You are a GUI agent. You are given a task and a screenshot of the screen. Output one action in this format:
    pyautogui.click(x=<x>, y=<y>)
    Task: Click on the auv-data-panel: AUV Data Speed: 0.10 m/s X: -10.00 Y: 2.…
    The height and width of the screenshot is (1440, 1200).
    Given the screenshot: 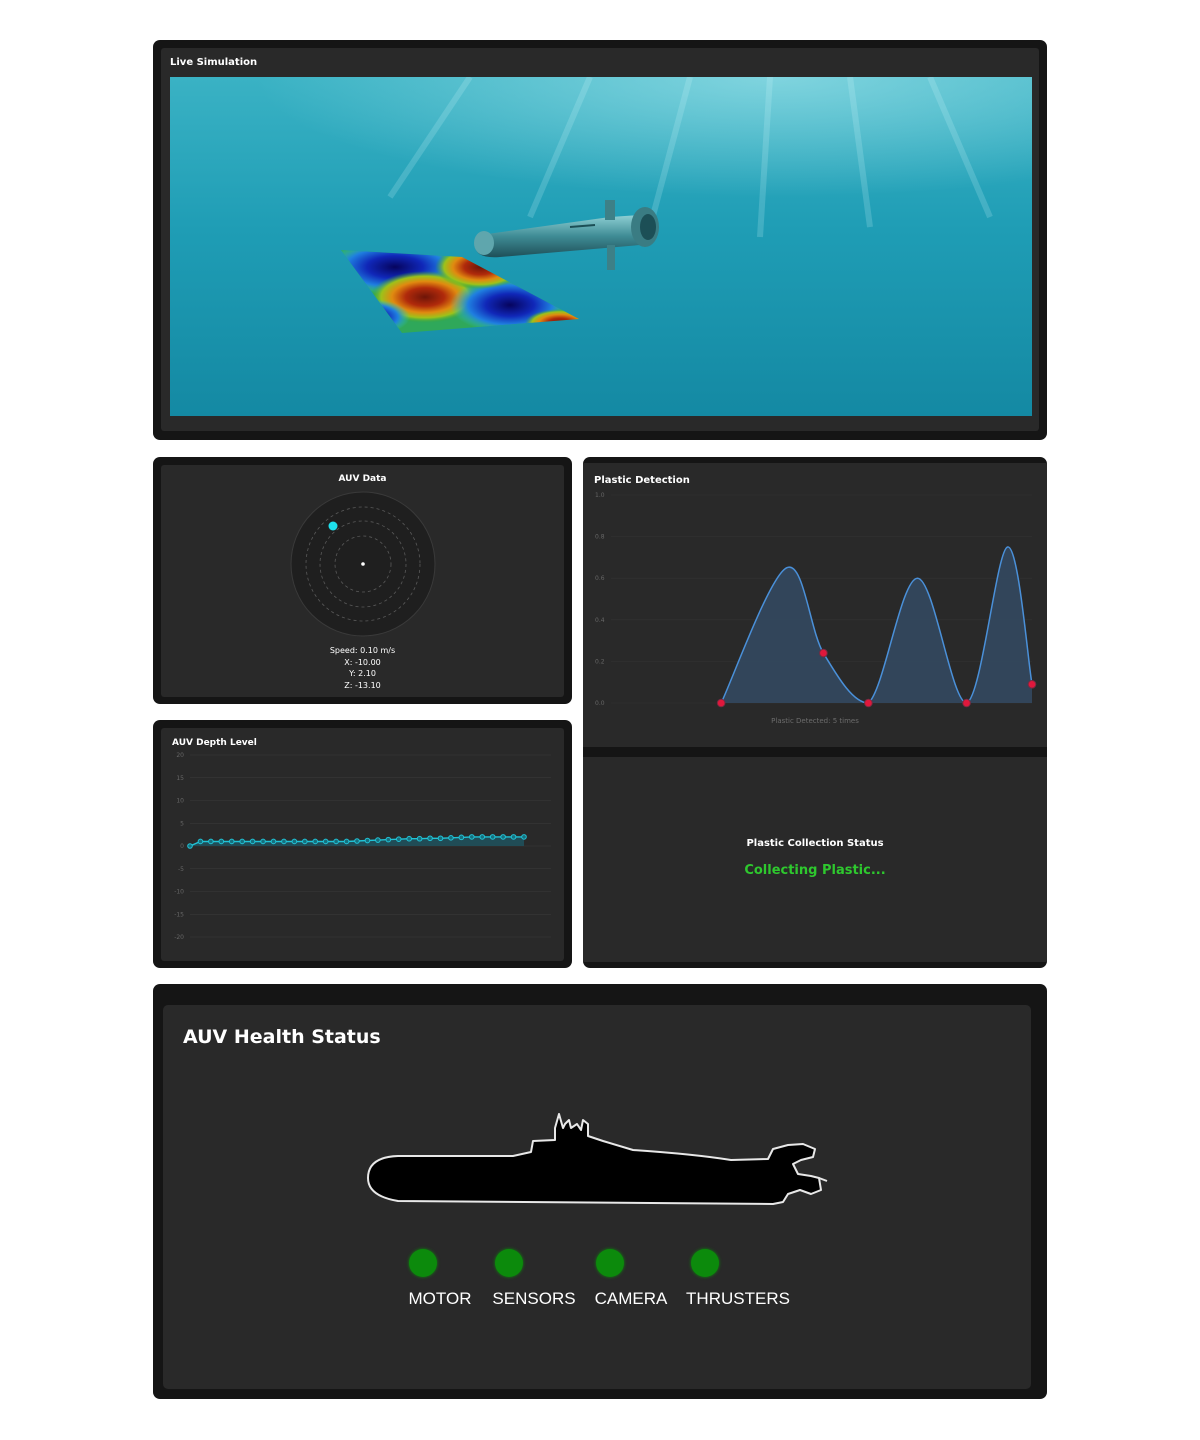 What is the action you would take?
    pyautogui.click(x=362, y=580)
    